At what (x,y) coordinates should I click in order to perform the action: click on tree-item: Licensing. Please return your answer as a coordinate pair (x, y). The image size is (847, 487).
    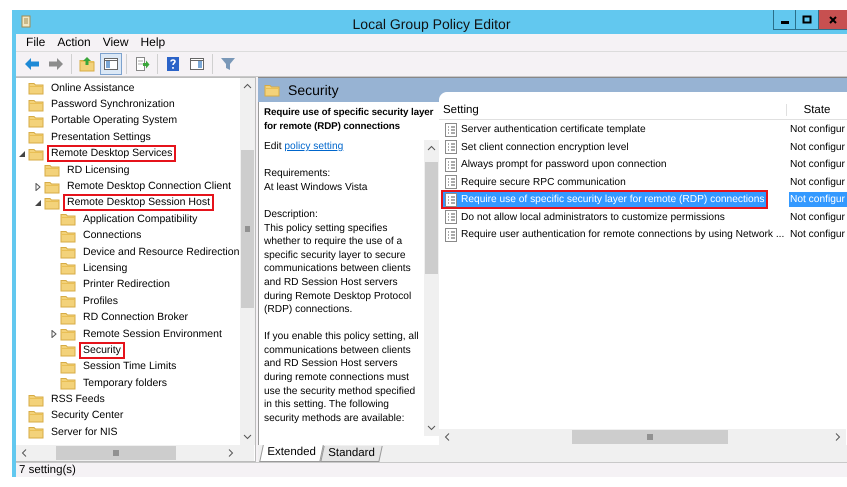
    Looking at the image, I should click on (105, 268).